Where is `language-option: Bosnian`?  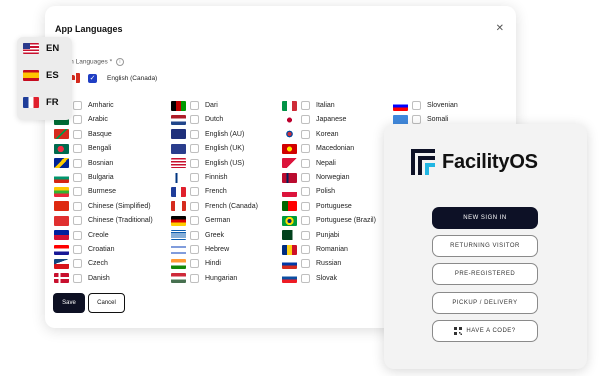 language-option: Bosnian is located at coordinates (83, 163).